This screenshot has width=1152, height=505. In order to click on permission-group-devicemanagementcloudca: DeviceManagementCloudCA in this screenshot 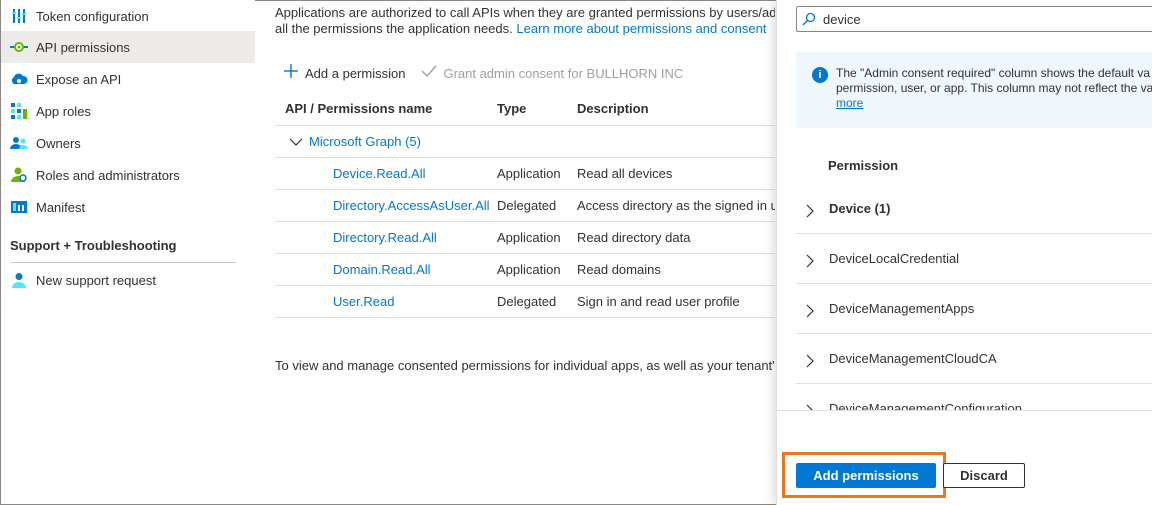, I will do `click(974, 359)`.